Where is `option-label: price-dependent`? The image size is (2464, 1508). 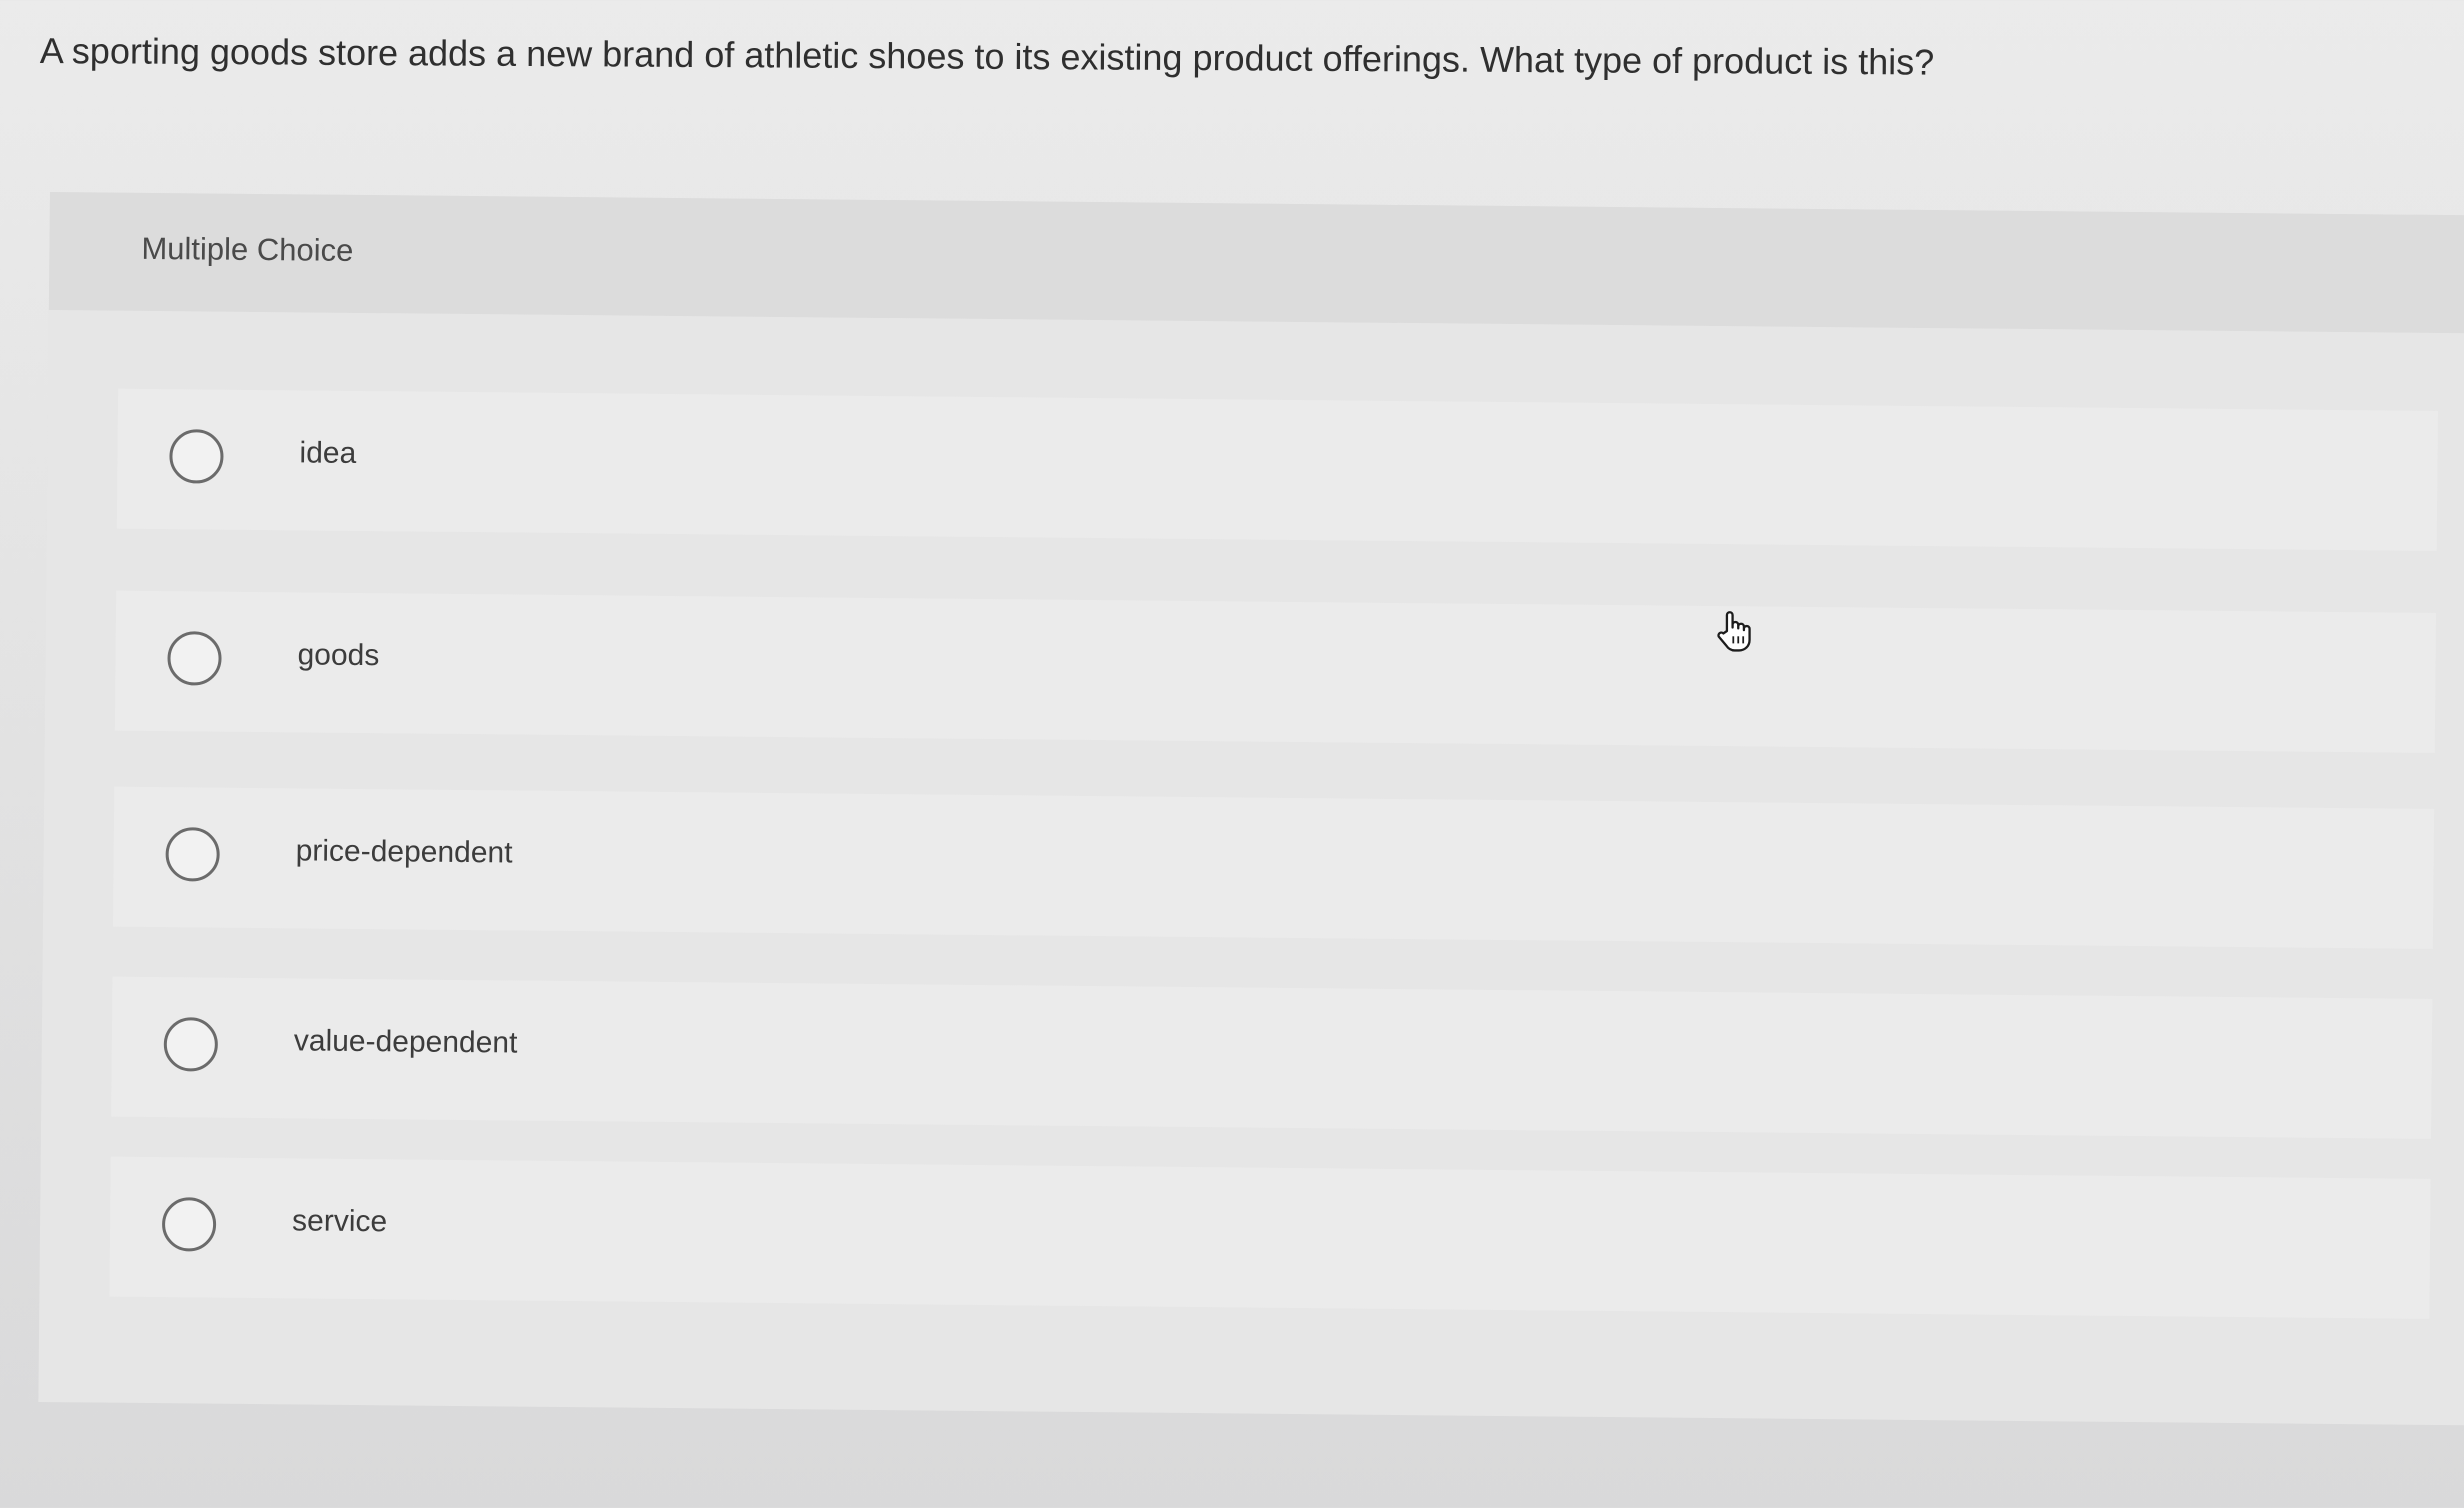 option-label: price-dependent is located at coordinates (404, 852).